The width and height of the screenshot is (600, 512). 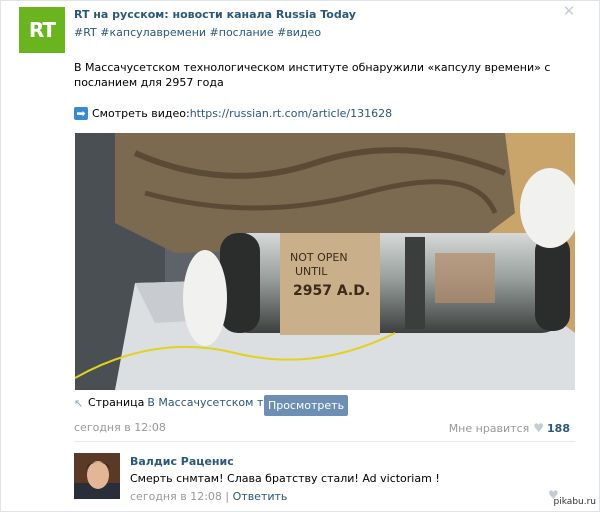 I want to click on video-prefix: Смотреть видео:, so click(x=141, y=113).